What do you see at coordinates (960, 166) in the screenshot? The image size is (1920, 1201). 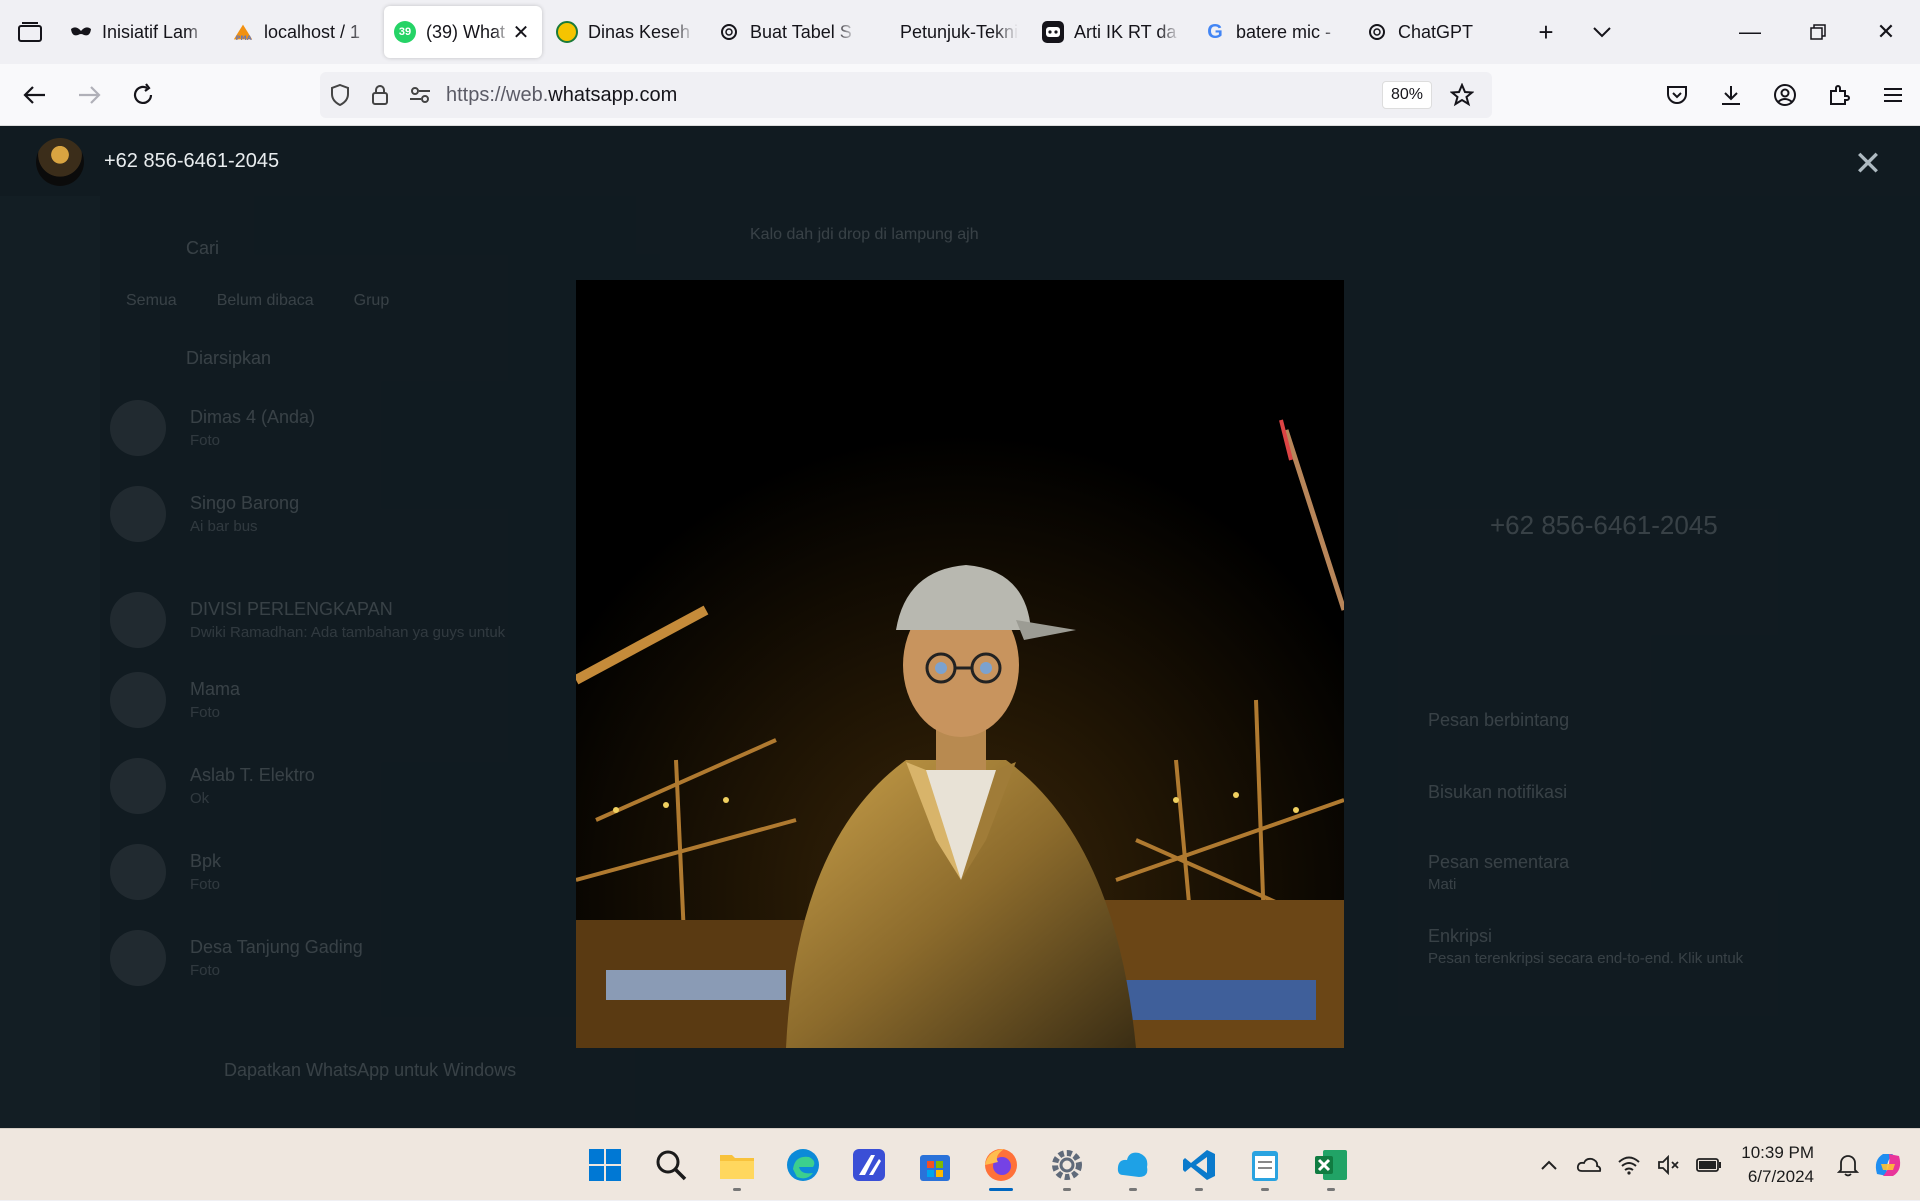 I see `media-viewer-header: +62 856-6461-2045 ✕` at bounding box center [960, 166].